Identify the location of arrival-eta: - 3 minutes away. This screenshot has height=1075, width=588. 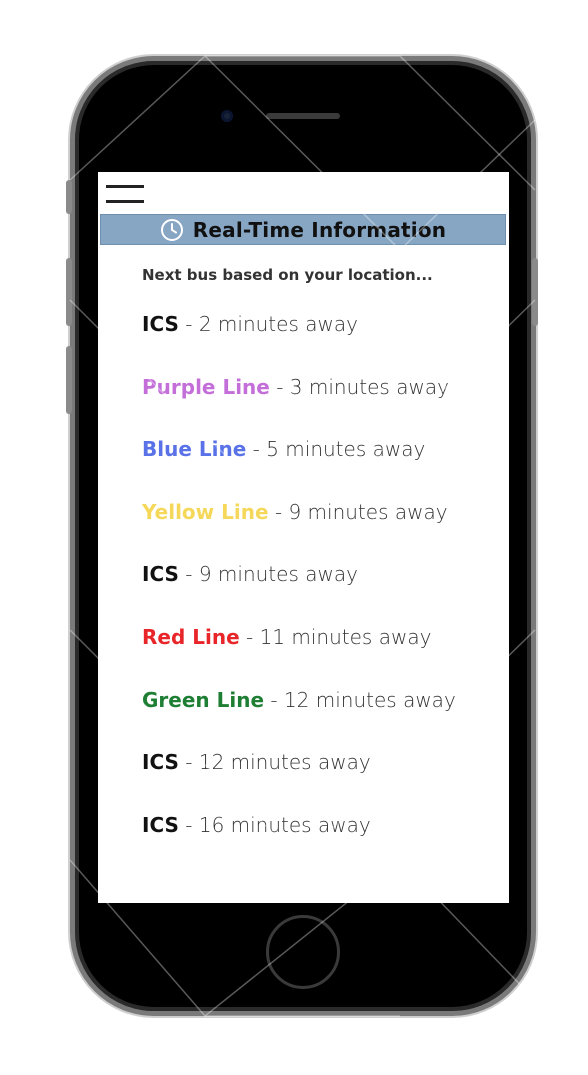
(359, 386).